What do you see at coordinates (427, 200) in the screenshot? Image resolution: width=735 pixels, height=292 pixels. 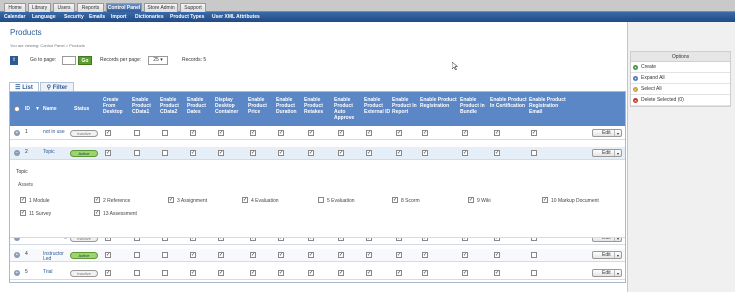 I see `asset-item: ✓ 8 Scorm` at bounding box center [427, 200].